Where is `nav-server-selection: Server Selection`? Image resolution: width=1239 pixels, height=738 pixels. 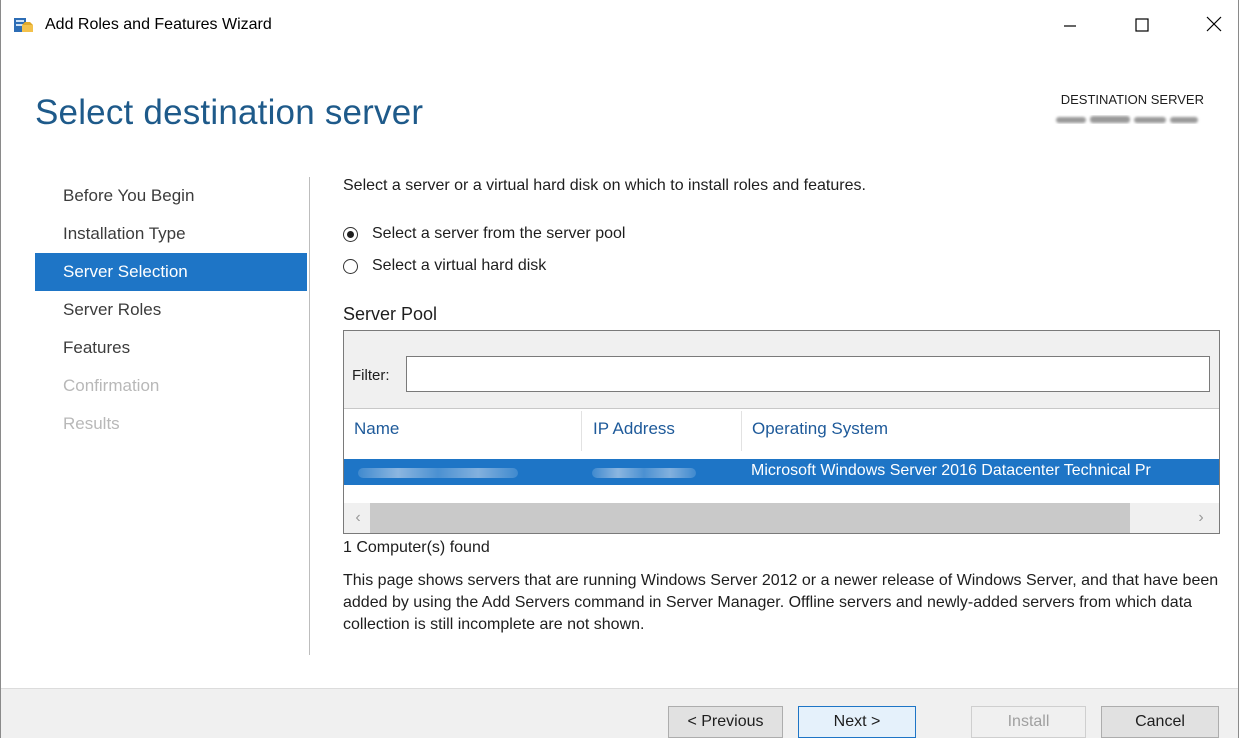 nav-server-selection: Server Selection is located at coordinates (171, 272).